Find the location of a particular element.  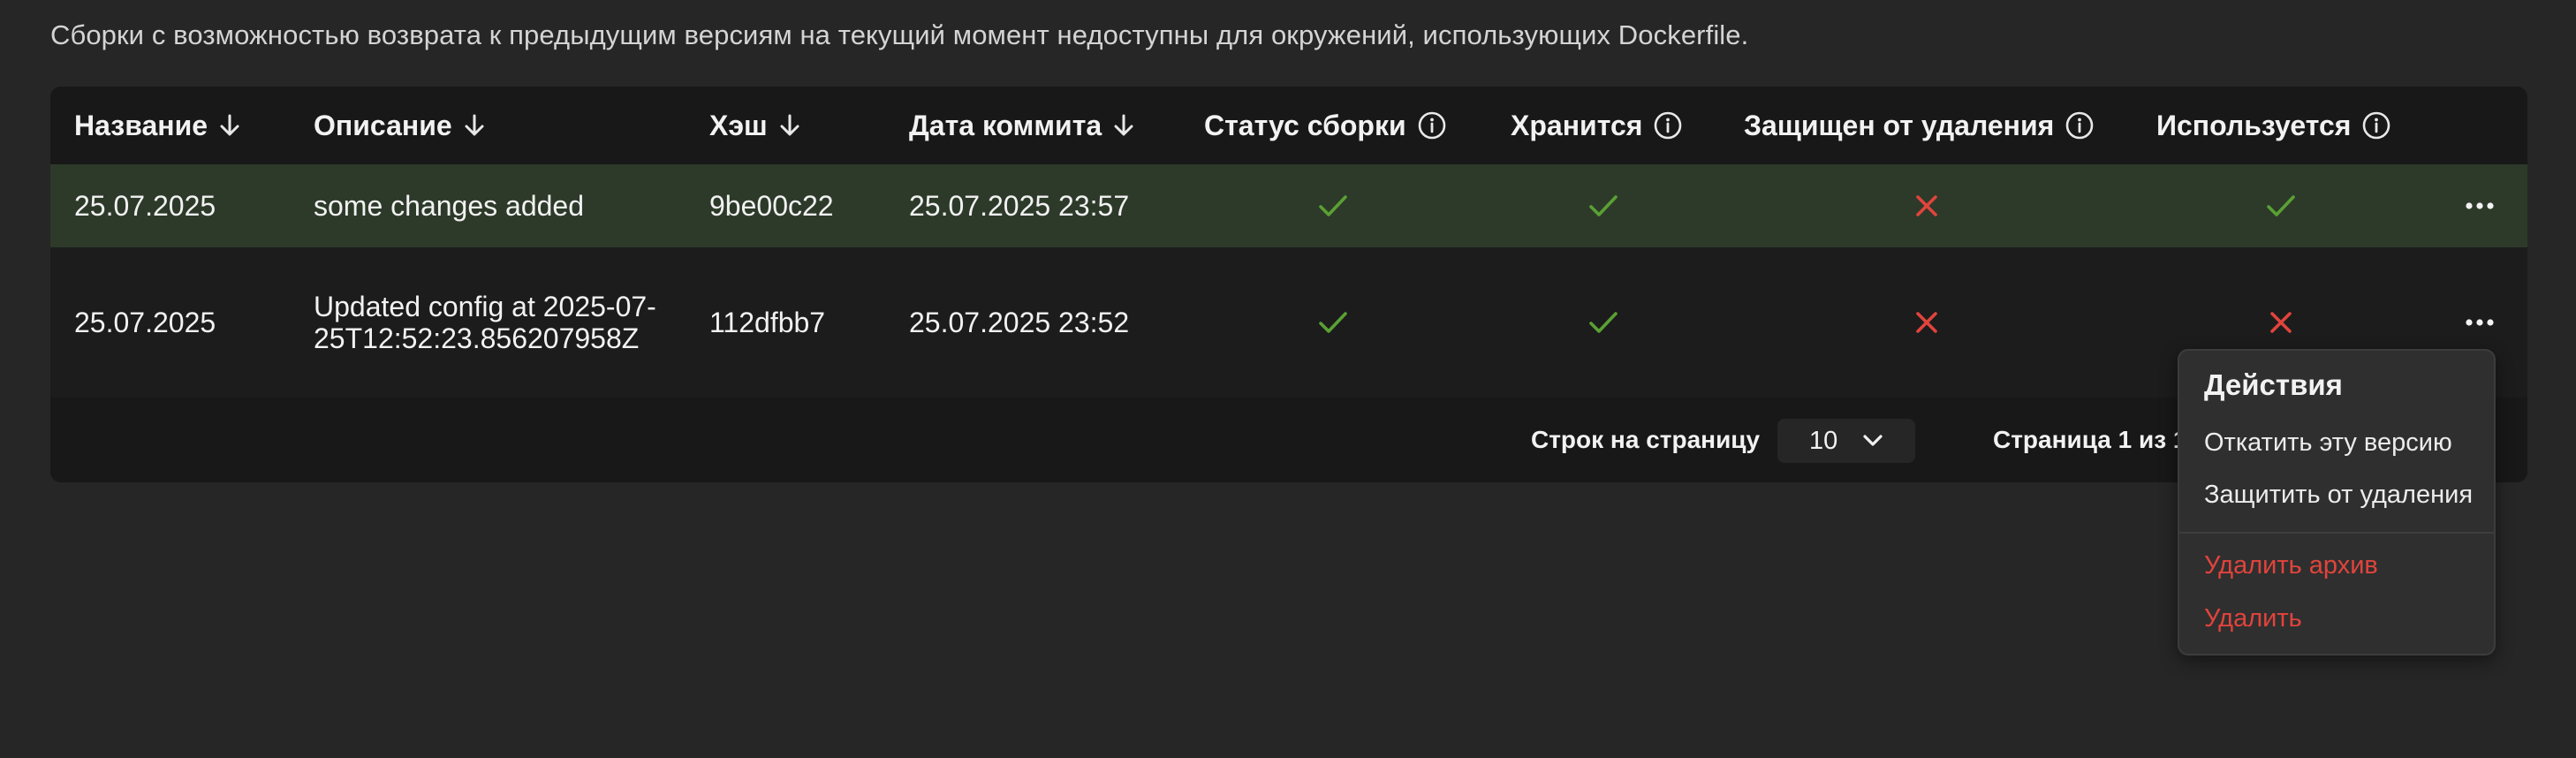

column-header-build-status: Статус сборки is located at coordinates (1326, 125).